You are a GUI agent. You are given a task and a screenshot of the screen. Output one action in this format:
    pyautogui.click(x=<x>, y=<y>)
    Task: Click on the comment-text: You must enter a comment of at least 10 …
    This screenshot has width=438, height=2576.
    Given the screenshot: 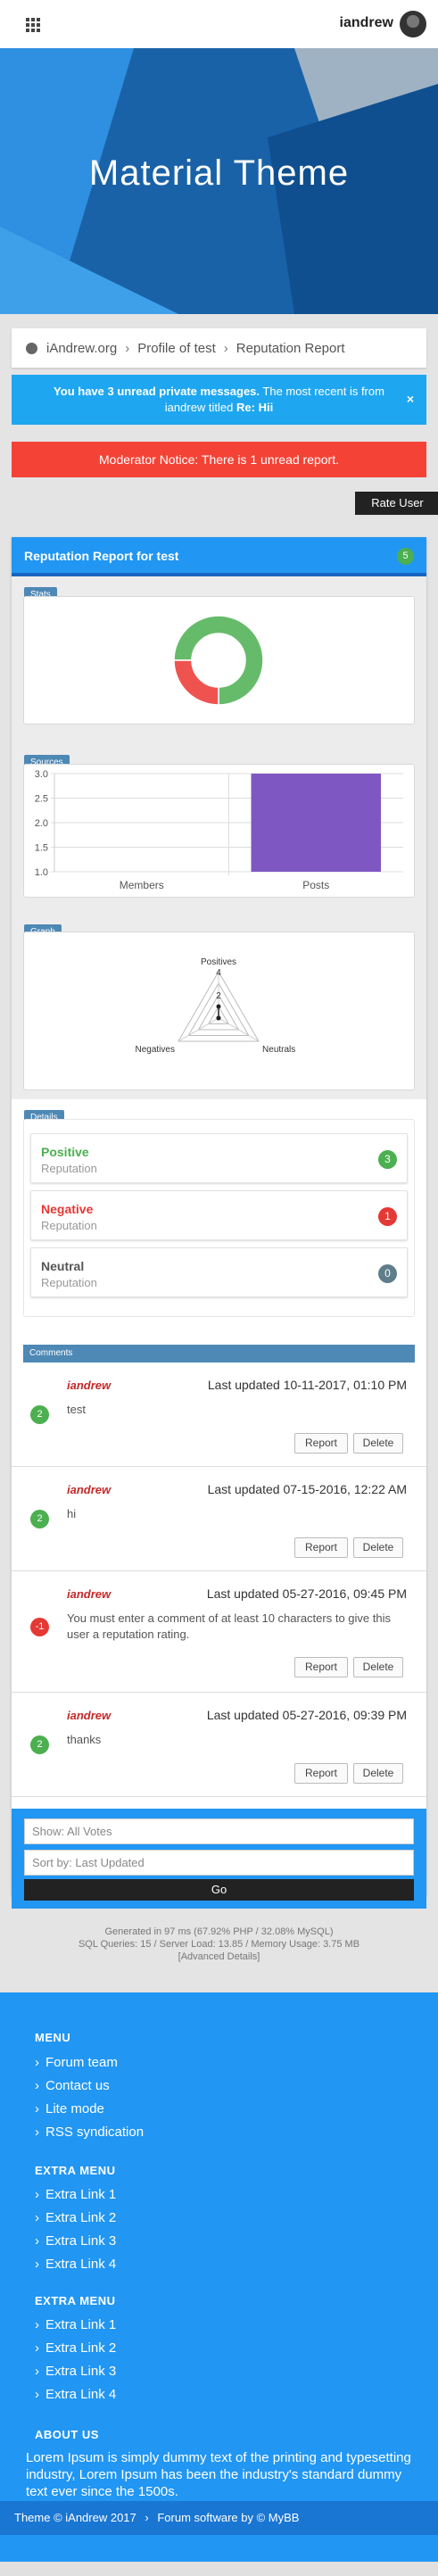 What is the action you would take?
    pyautogui.click(x=229, y=1626)
    